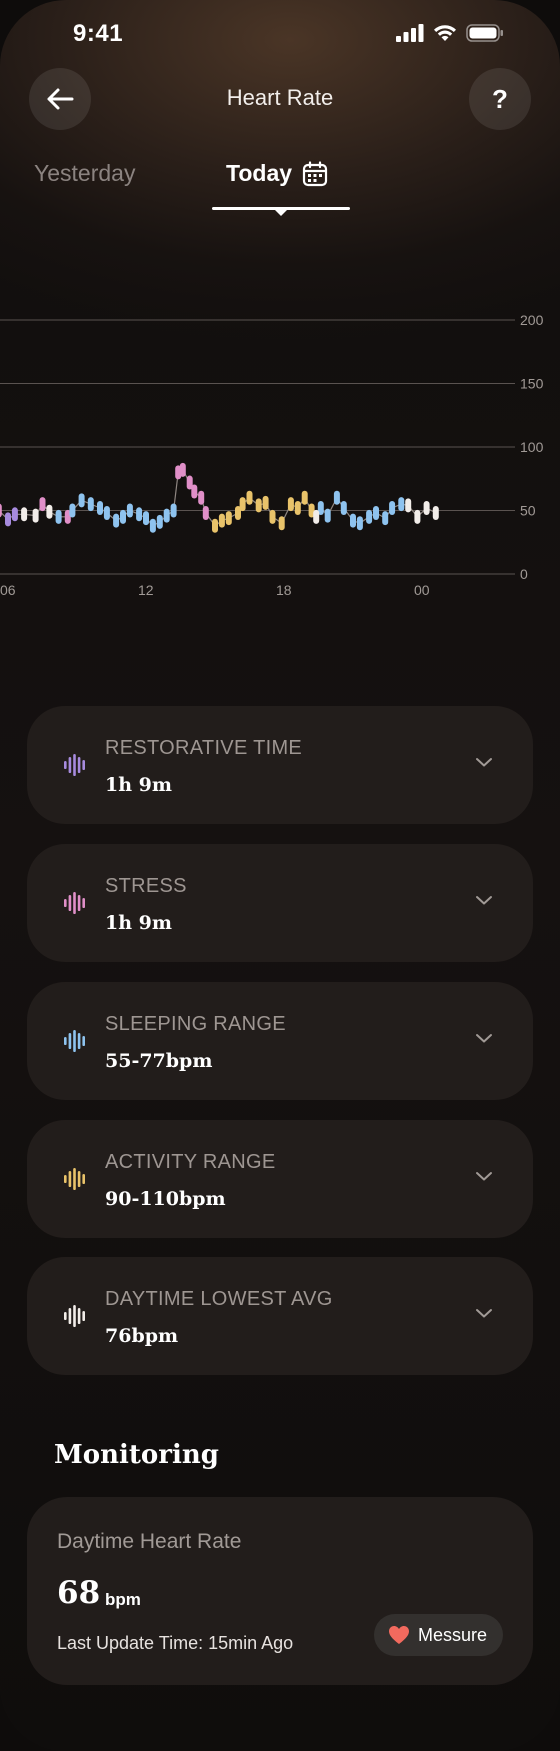  Describe the element at coordinates (484, 33) in the screenshot. I see `battery-icon` at that location.